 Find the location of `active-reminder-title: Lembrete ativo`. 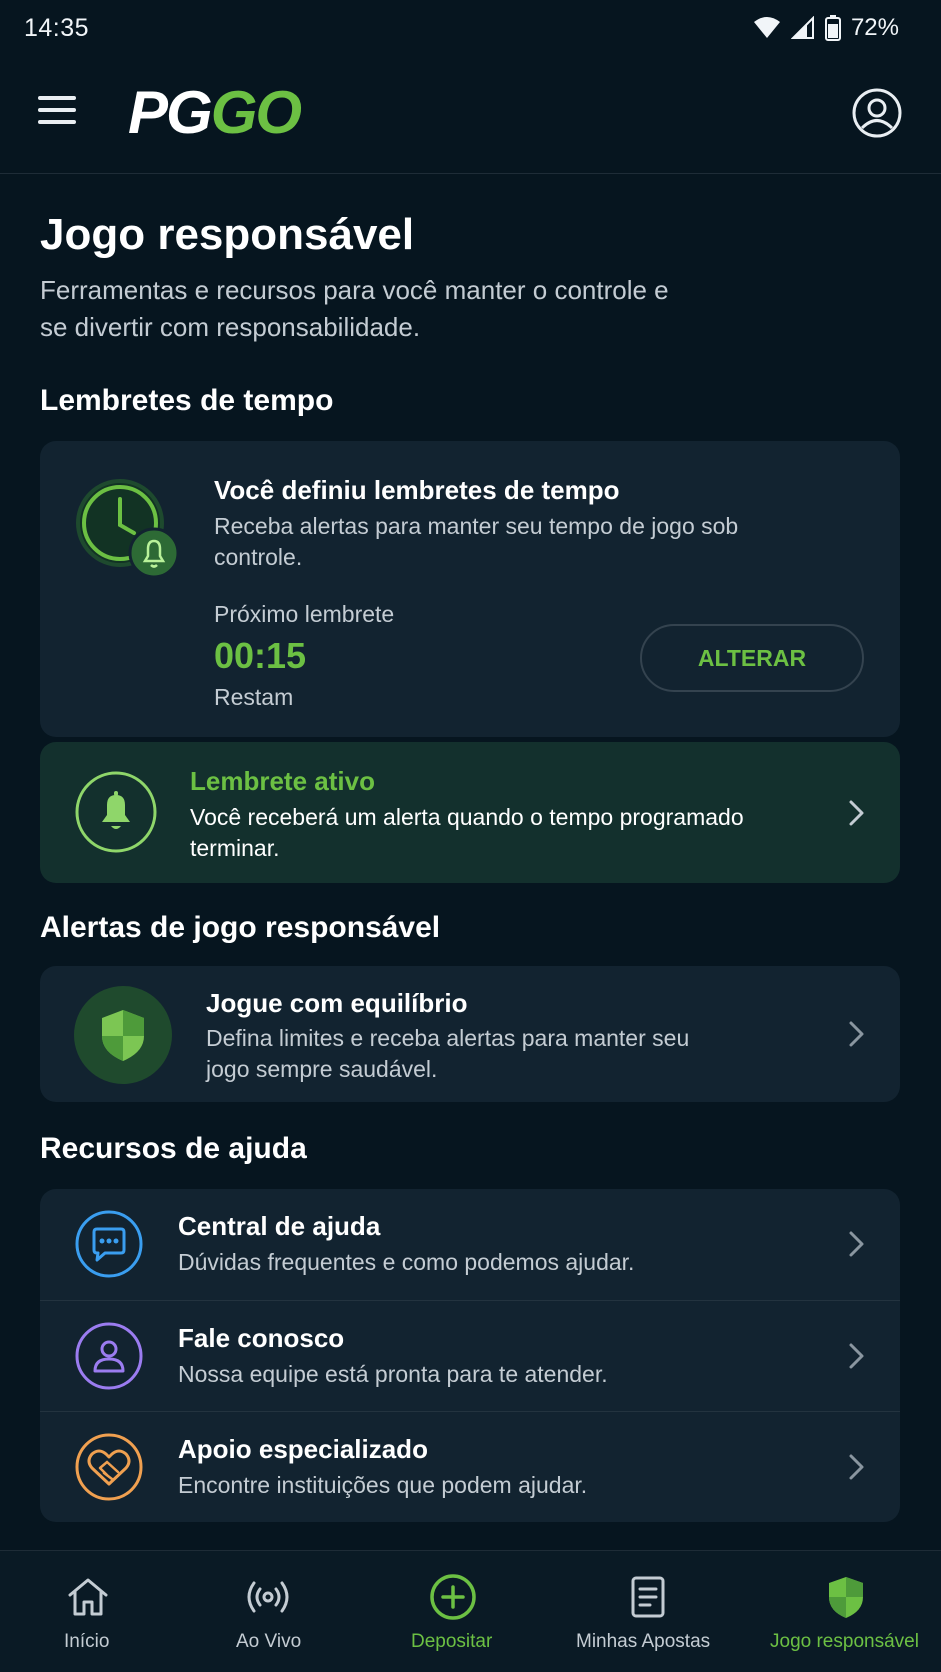

active-reminder-title: Lembrete ativo is located at coordinates (282, 781).